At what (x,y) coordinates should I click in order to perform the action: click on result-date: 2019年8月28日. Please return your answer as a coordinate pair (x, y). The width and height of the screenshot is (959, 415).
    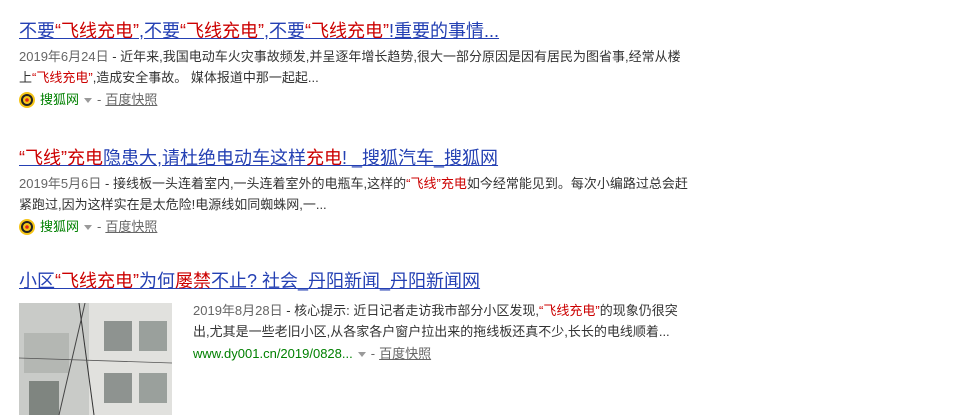
    Looking at the image, I should click on (238, 310).